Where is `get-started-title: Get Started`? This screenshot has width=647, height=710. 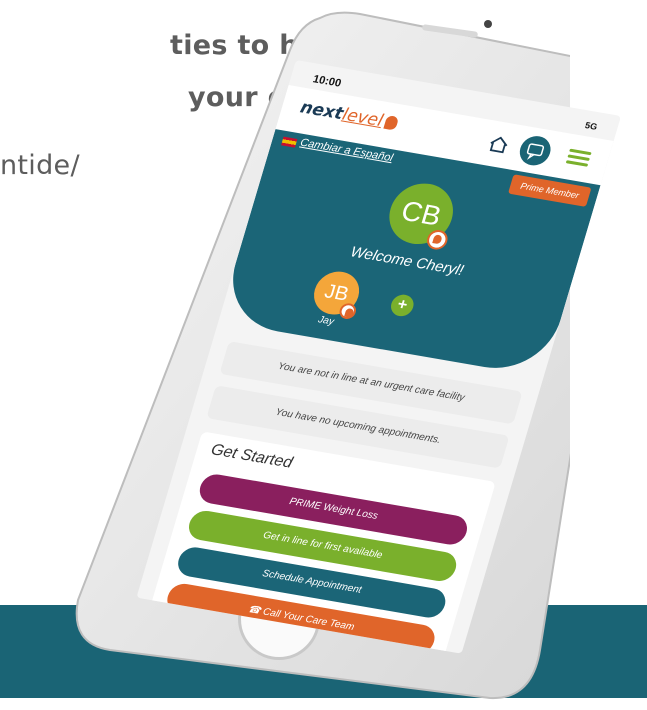 get-started-title: Get Started is located at coordinates (251, 456).